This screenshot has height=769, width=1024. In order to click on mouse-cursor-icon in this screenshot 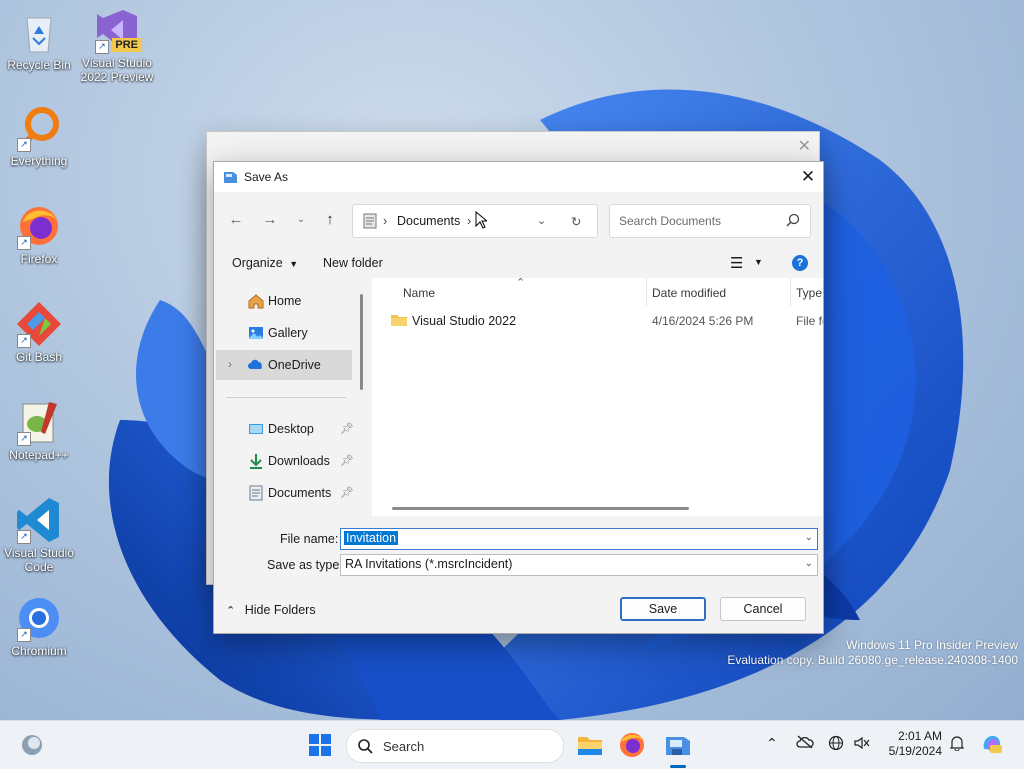, I will do `click(482, 221)`.